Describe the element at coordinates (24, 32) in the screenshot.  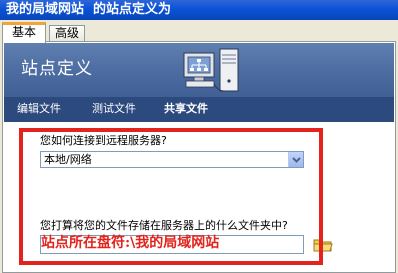
I see `tab-basic: 基本` at that location.